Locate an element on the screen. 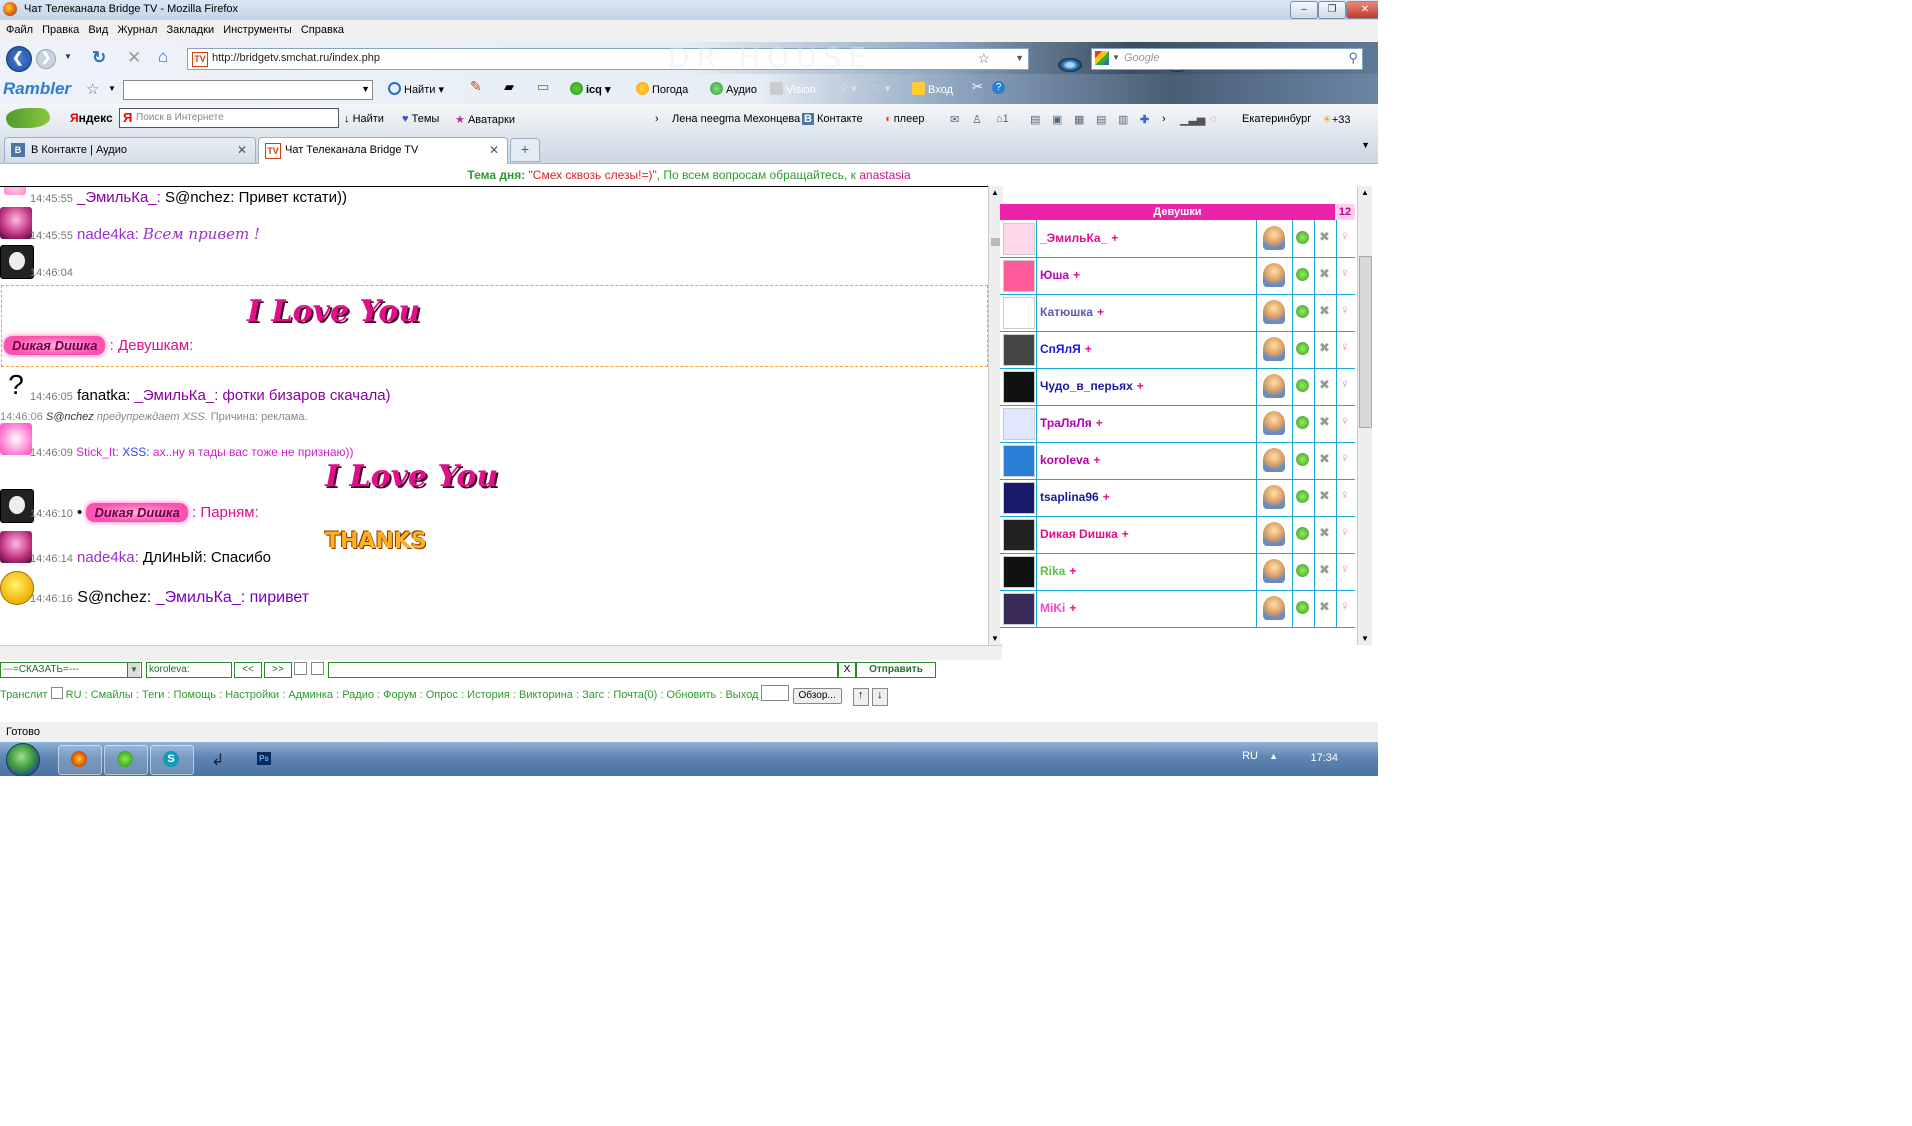  taskbar-app: ↲ is located at coordinates (218, 760).